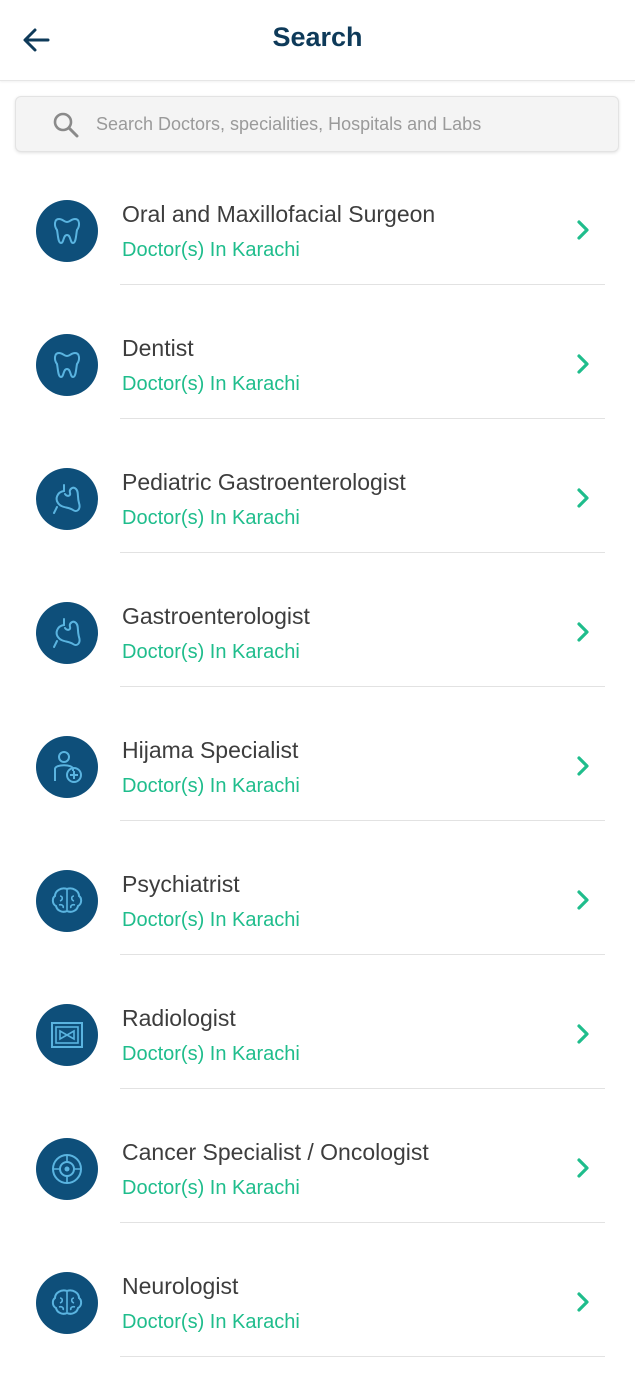  Describe the element at coordinates (180, 1286) in the screenshot. I see `speciality-name: Neurologist` at that location.